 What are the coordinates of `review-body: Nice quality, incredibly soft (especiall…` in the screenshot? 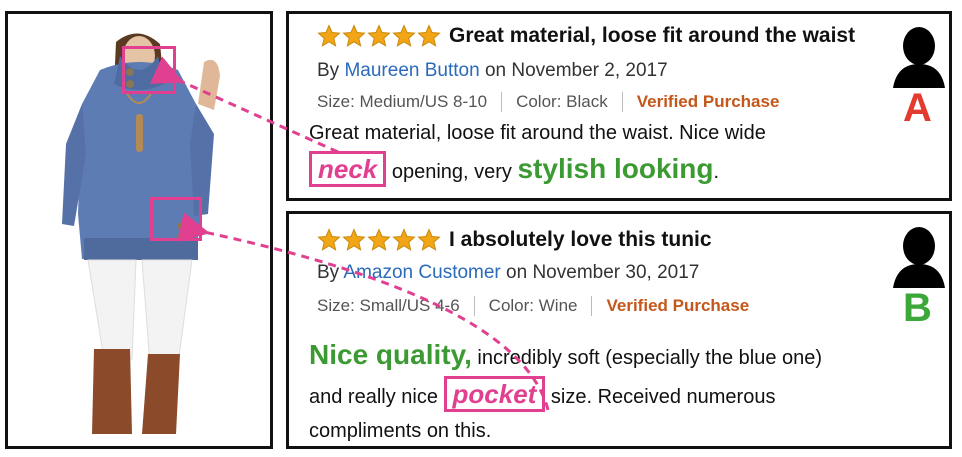 It's located at (565, 393).